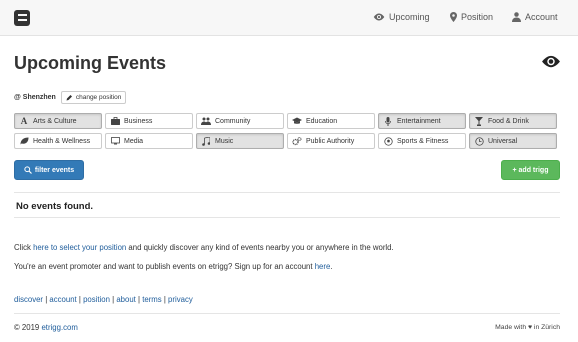 The image size is (578, 342). Describe the element at coordinates (55, 121) in the screenshot. I see `category-label: Arts & Culture` at that location.